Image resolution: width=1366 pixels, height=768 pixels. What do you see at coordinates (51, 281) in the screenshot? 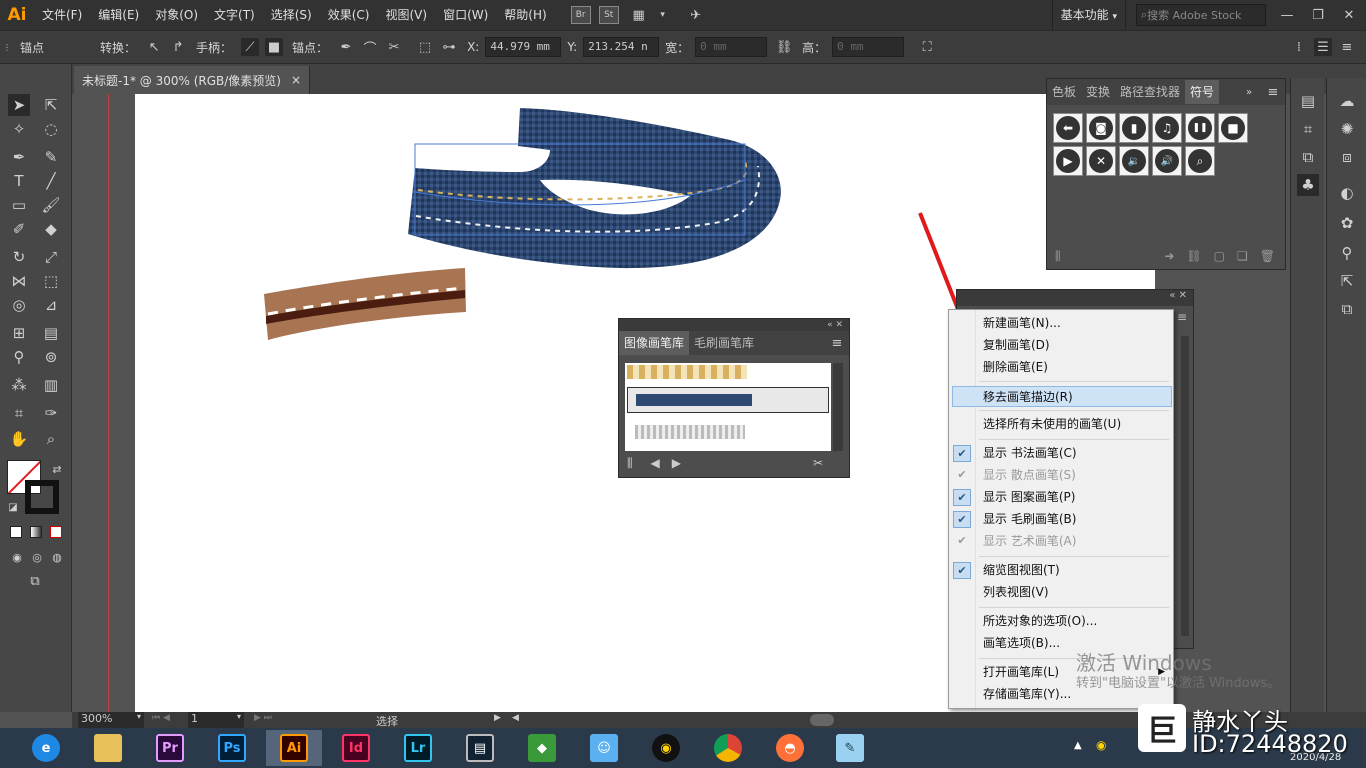
I see `free-transform-tool-icon: ⬚` at bounding box center [51, 281].